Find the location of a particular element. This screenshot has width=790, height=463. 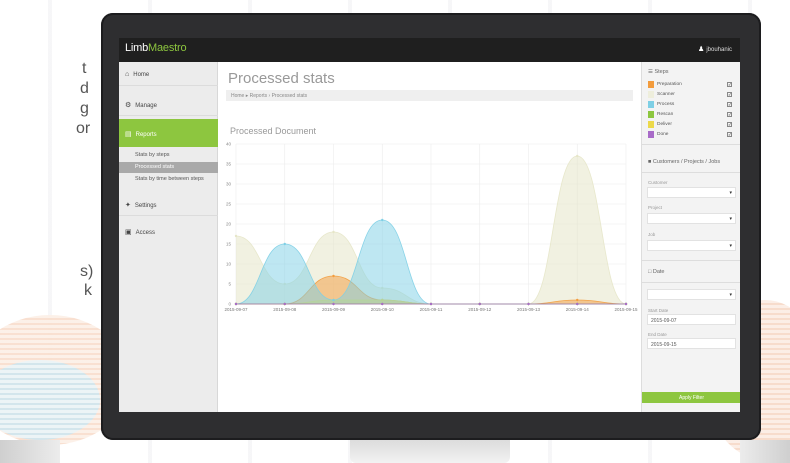

chart-title: Processed Document is located at coordinates (273, 131).